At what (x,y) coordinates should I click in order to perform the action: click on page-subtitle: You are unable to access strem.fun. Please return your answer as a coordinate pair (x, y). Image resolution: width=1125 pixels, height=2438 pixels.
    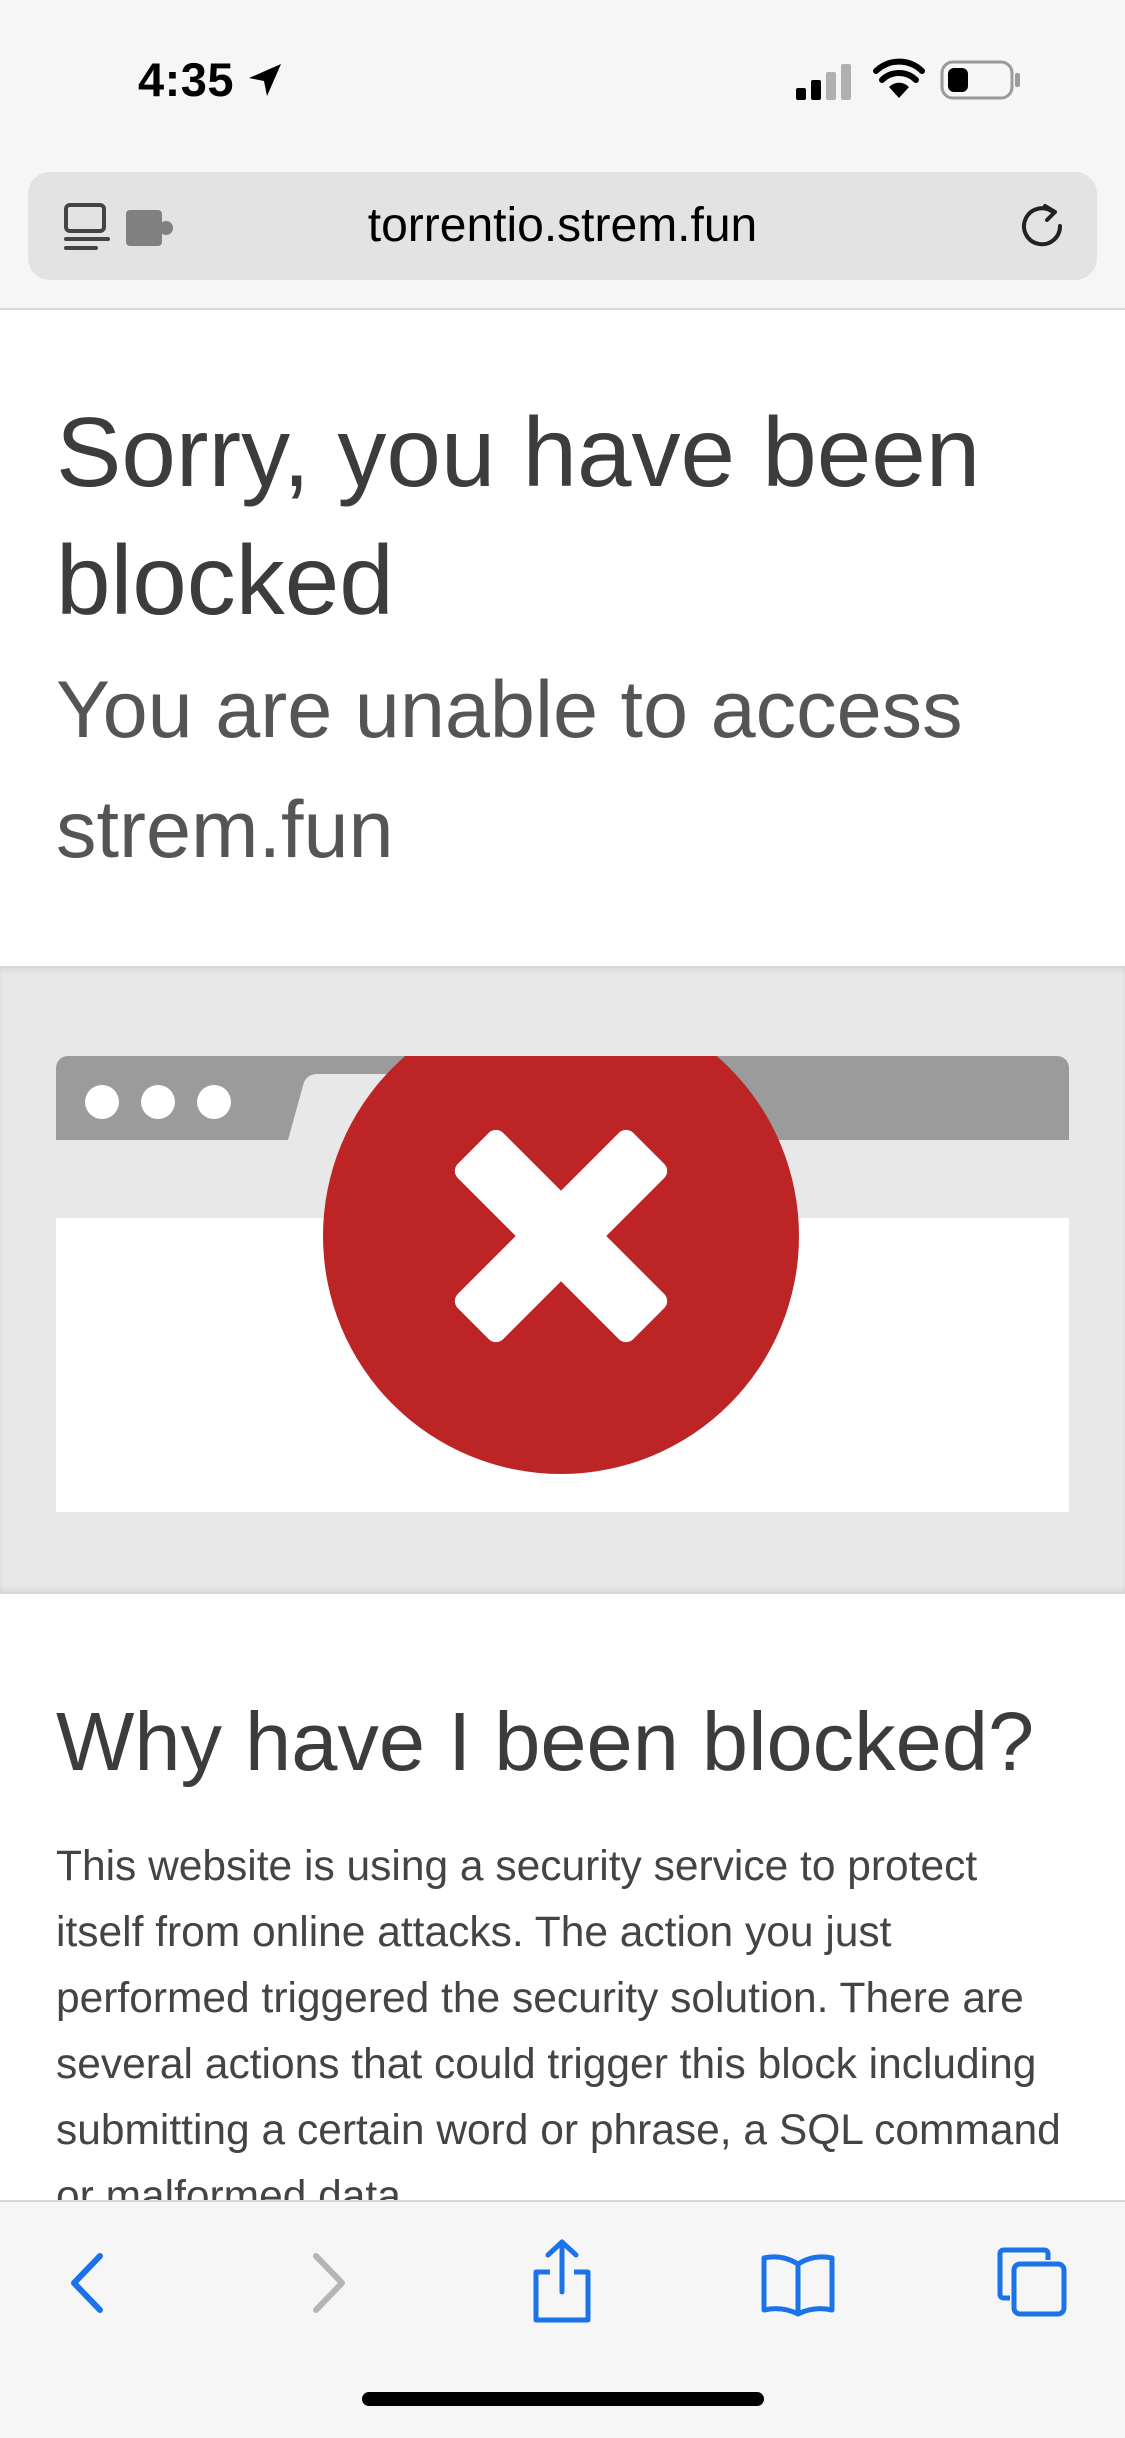
    Looking at the image, I should click on (509, 770).